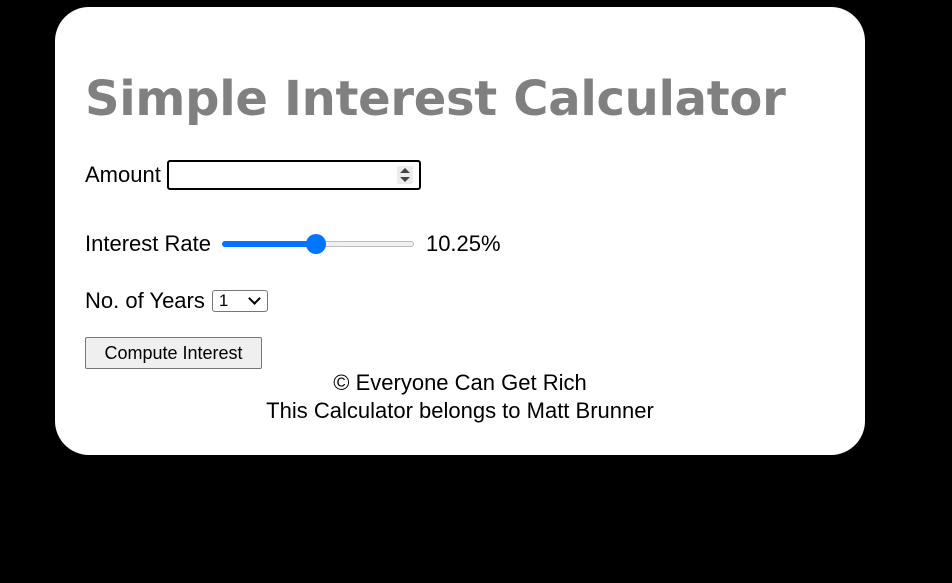 This screenshot has width=952, height=583. What do you see at coordinates (460, 410) in the screenshot?
I see `footer-owner: This Calculator belongs to Matt Brunner` at bounding box center [460, 410].